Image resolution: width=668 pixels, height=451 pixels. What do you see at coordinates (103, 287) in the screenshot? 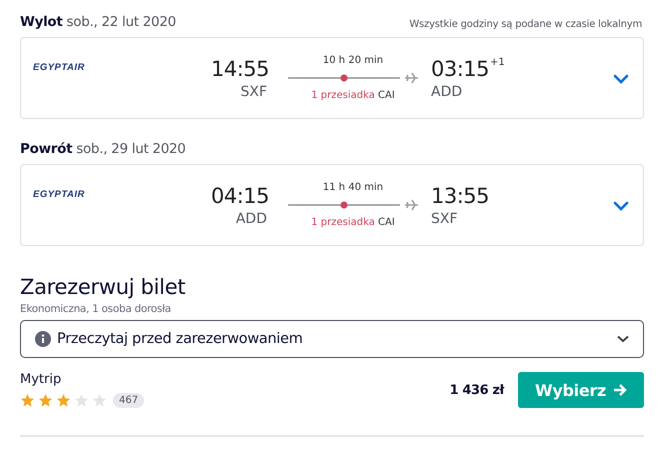
I see `booking-title: Zarezerwuj bilet` at bounding box center [103, 287].